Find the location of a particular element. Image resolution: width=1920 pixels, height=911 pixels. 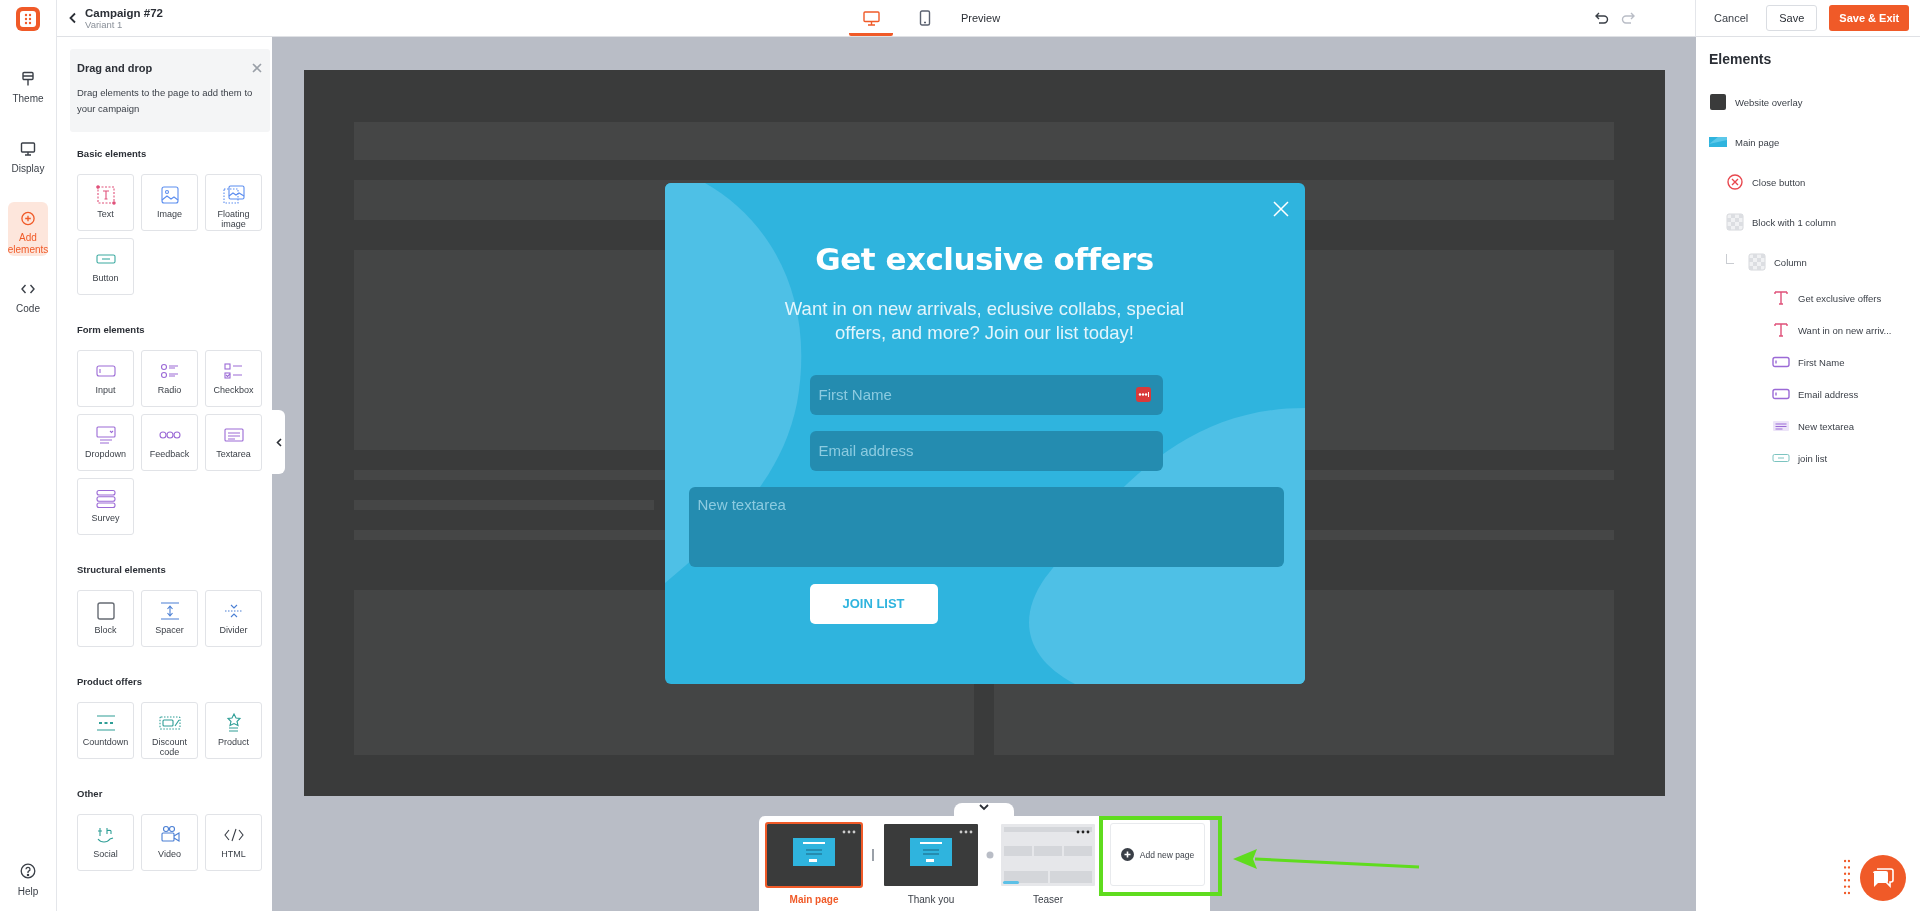

popup-text: Want in on new arrivals, eclusive collabs, special offers, and more? Join our list today! is located at coordinates (984, 320).